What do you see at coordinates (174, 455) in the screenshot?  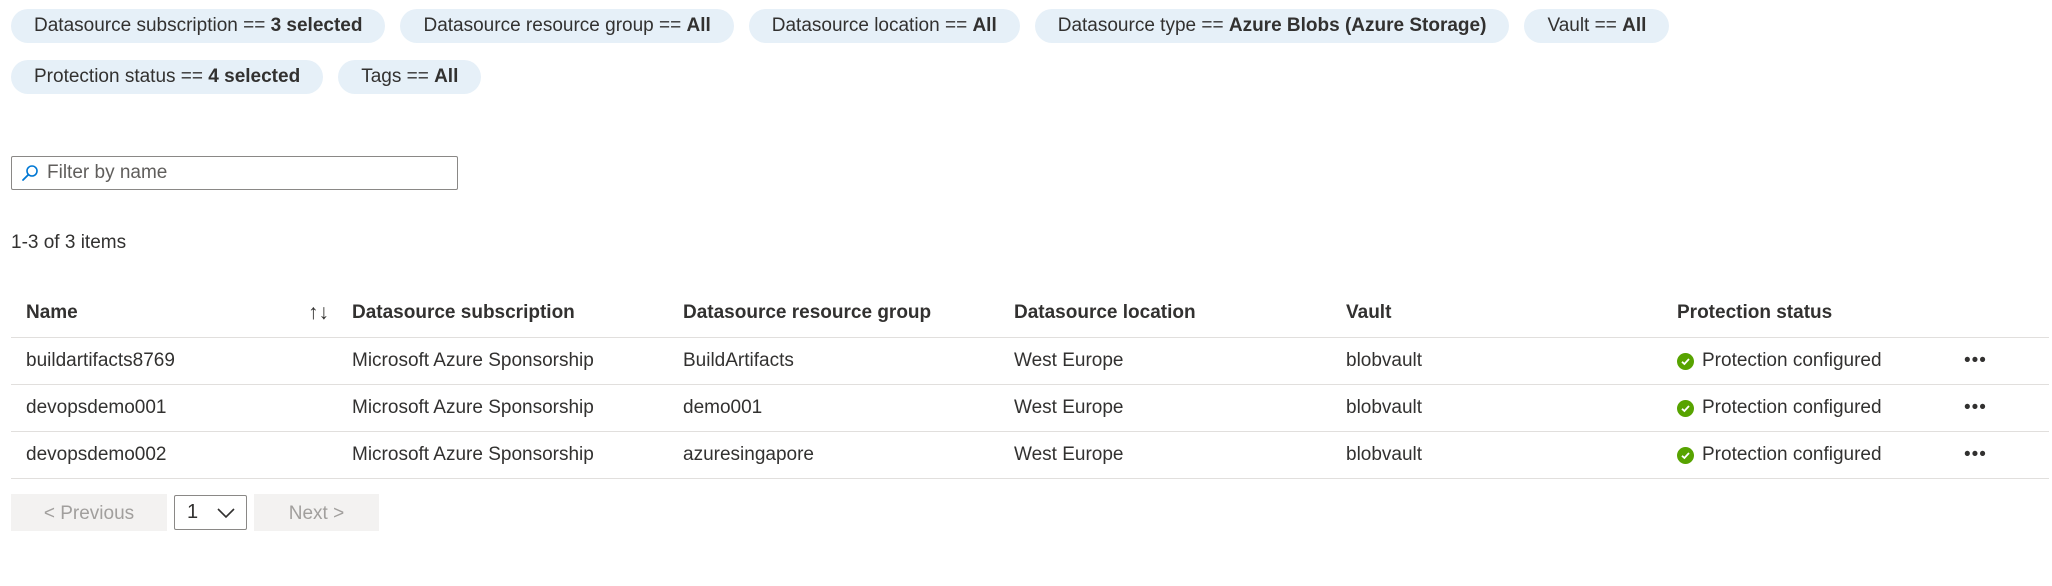 I see `cell-name: devopsdemo002` at bounding box center [174, 455].